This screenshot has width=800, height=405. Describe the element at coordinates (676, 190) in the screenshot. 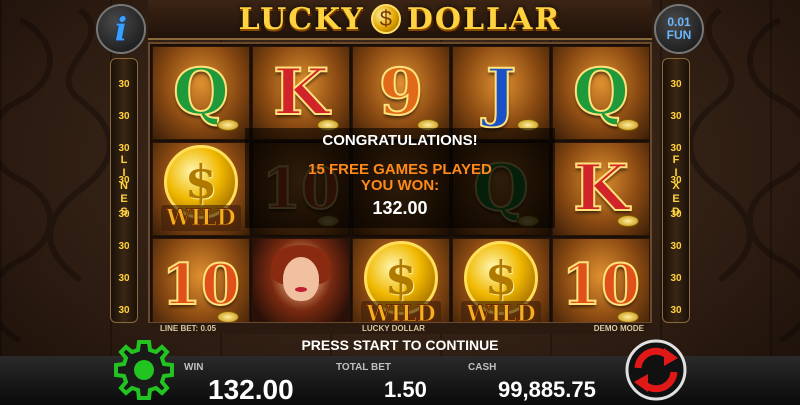

I see `lines-panel-right: FIXED 30 30 30 30 30 30 30 30` at that location.